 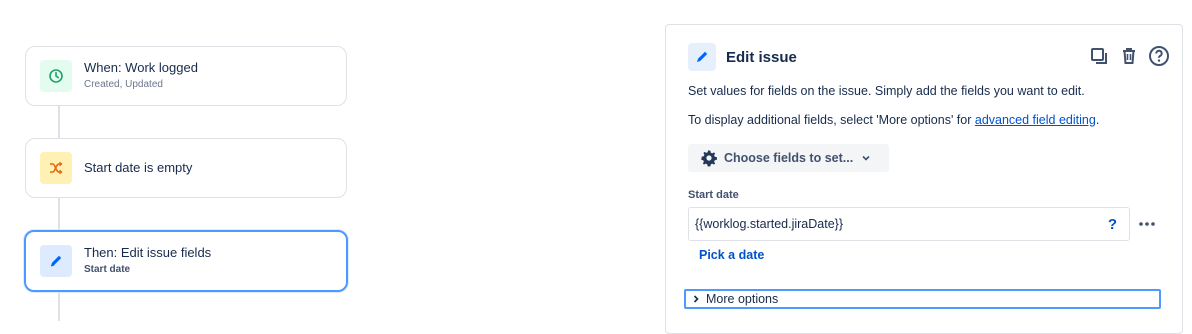 What do you see at coordinates (1147, 224) in the screenshot?
I see `more-actions-icon` at bounding box center [1147, 224].